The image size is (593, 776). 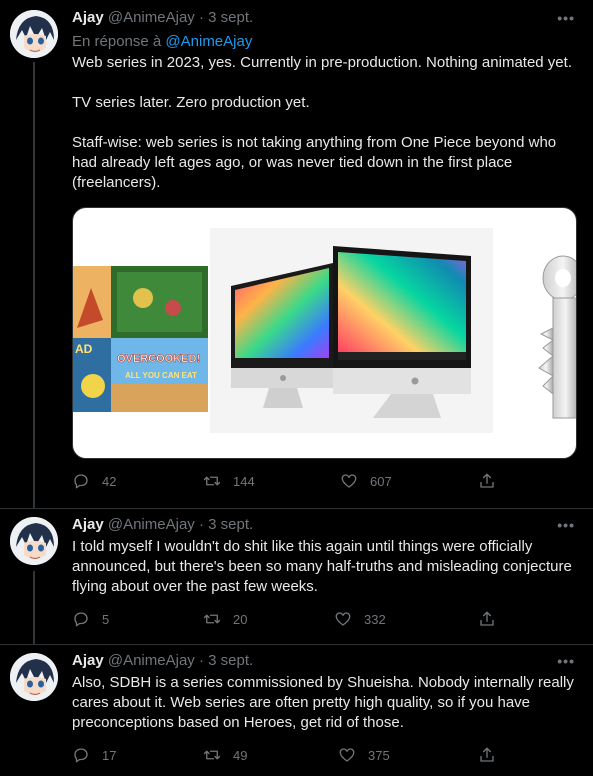 What do you see at coordinates (379, 755) in the screenshot?
I see `like-count: 375` at bounding box center [379, 755].